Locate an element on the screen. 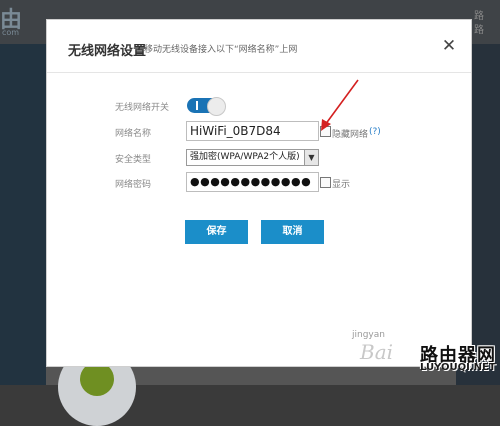  background-logo-sub: com is located at coordinates (11, 32).